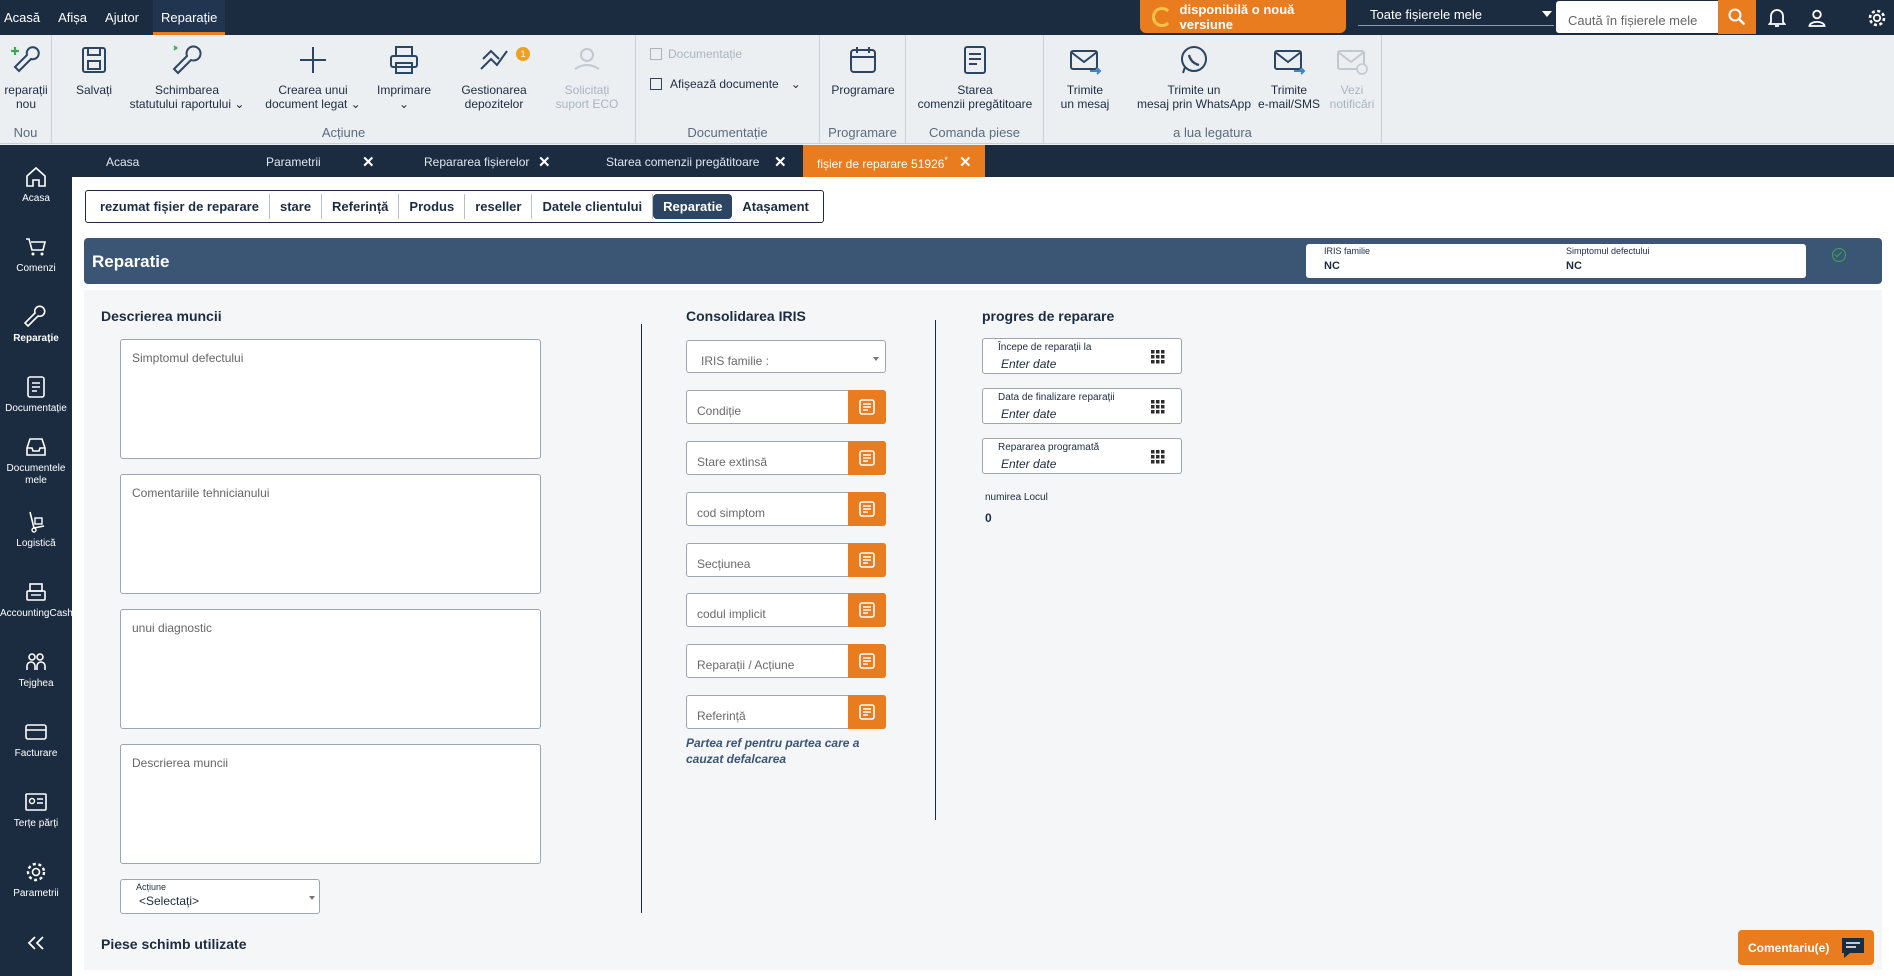  Describe the element at coordinates (180, 206) in the screenshot. I see `nav-summary: rezumat fișier de reparare` at that location.